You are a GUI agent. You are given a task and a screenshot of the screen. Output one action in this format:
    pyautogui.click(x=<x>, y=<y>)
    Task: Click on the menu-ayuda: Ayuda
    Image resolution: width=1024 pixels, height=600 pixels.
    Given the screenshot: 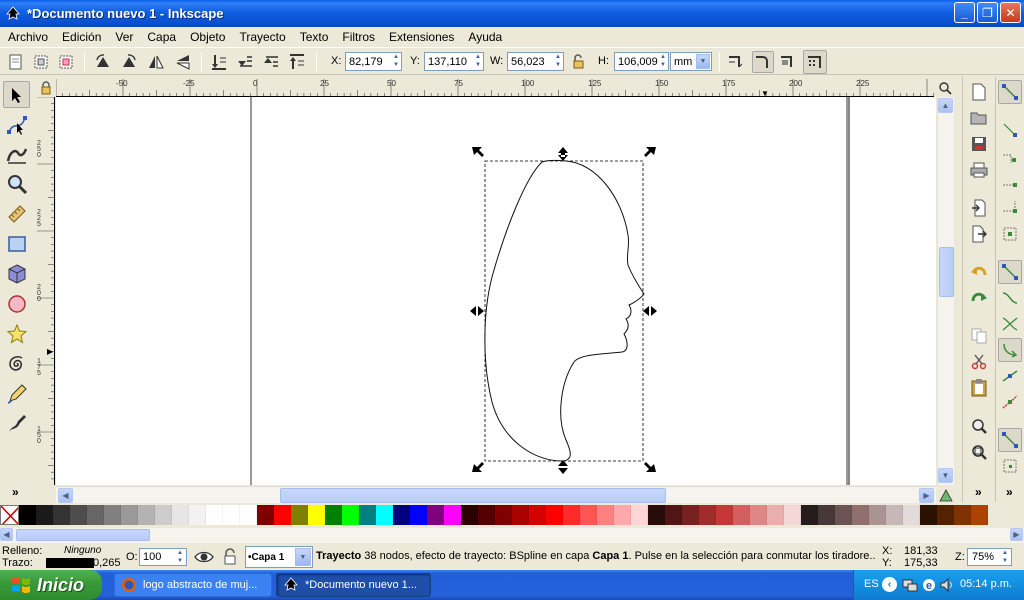 What is the action you would take?
    pyautogui.click(x=484, y=37)
    